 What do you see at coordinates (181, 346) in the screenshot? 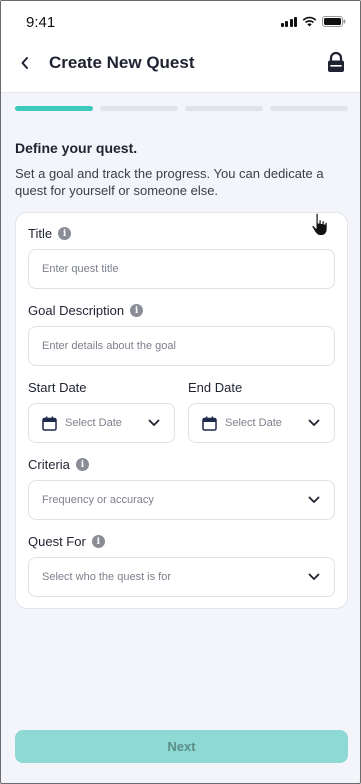
I see `goal-description-input: Enter details about the goal` at bounding box center [181, 346].